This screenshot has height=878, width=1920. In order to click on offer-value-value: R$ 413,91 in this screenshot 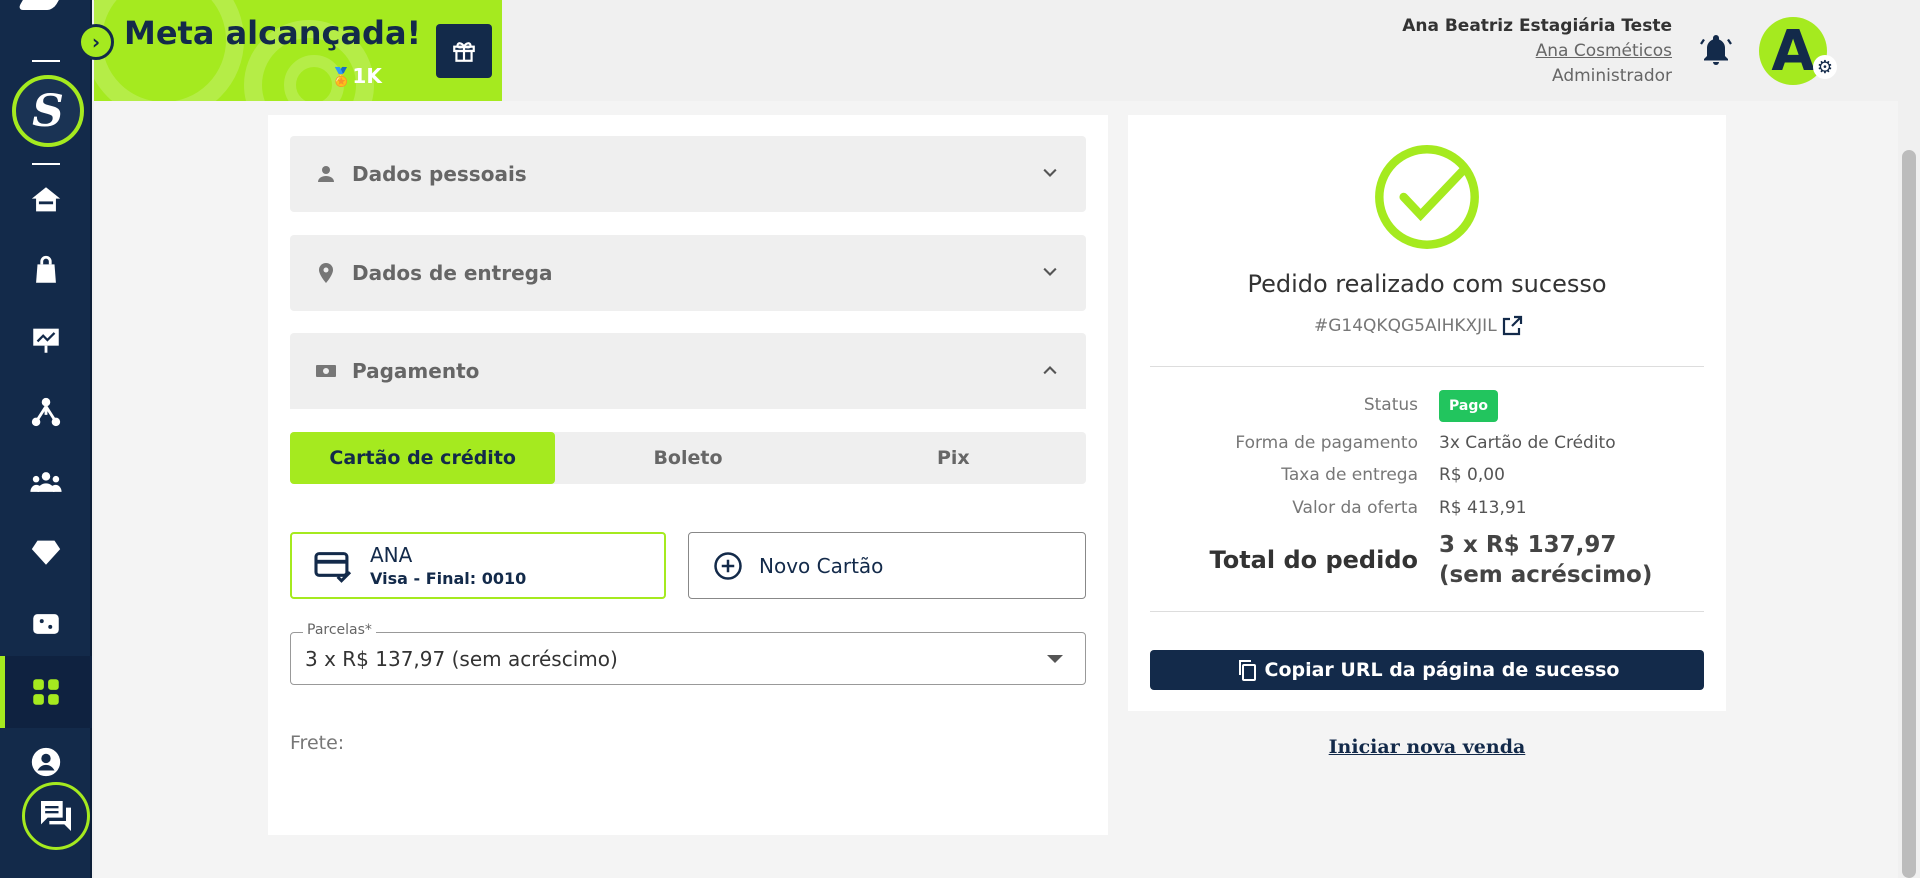, I will do `click(1483, 508)`.